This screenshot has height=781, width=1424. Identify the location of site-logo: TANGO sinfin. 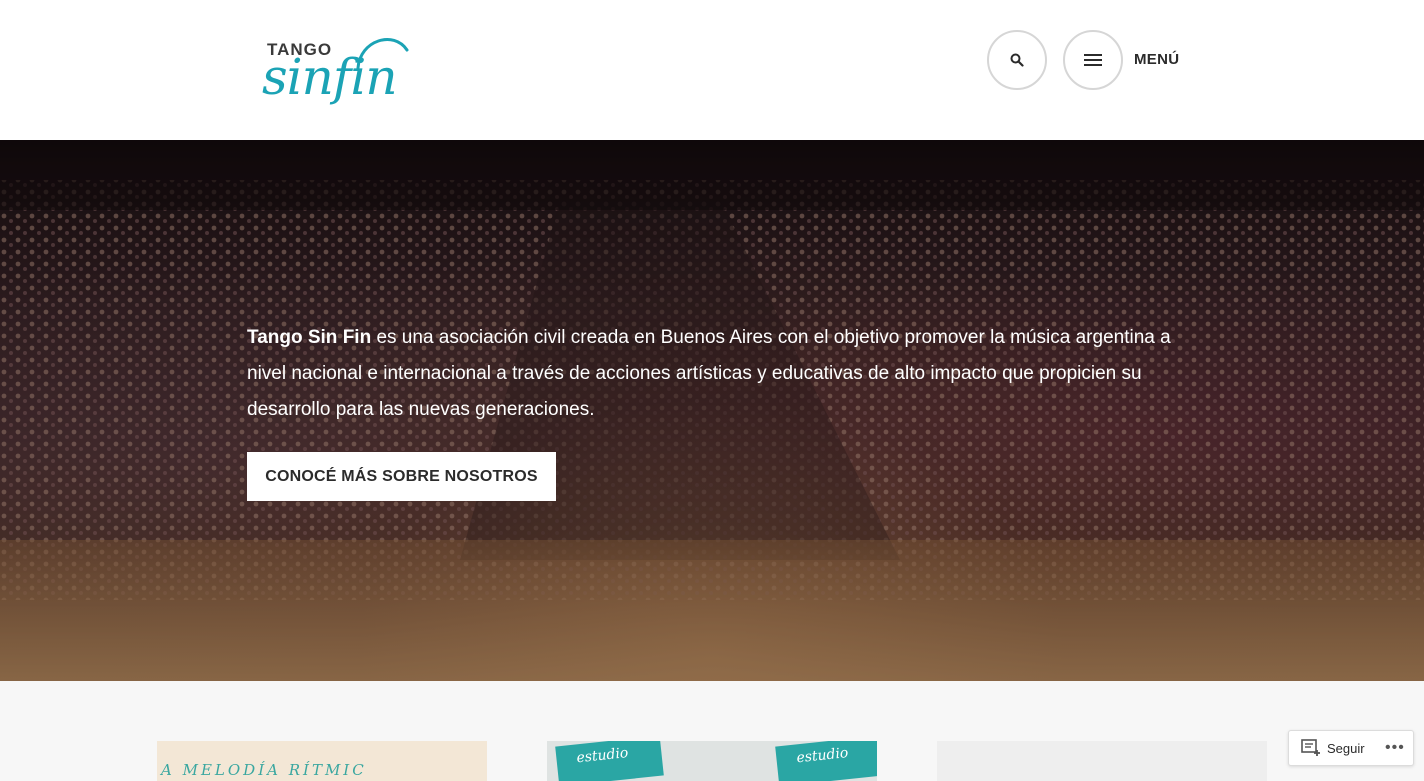
(337, 70).